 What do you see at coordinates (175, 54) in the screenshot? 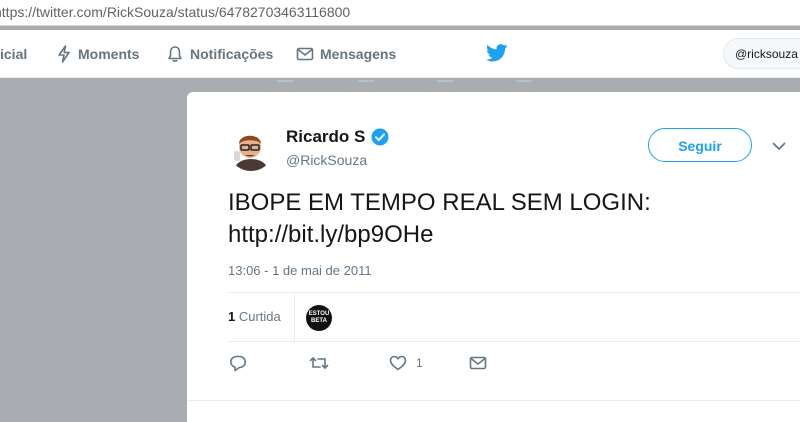
I see `bell-icon` at bounding box center [175, 54].